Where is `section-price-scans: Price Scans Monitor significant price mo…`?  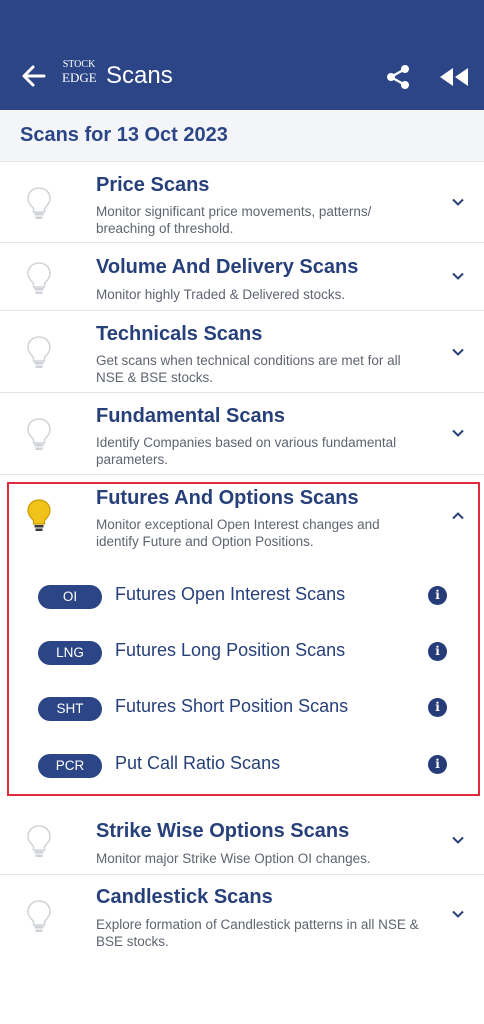
section-price-scans: Price Scans Monitor significant price mo… is located at coordinates (242, 202).